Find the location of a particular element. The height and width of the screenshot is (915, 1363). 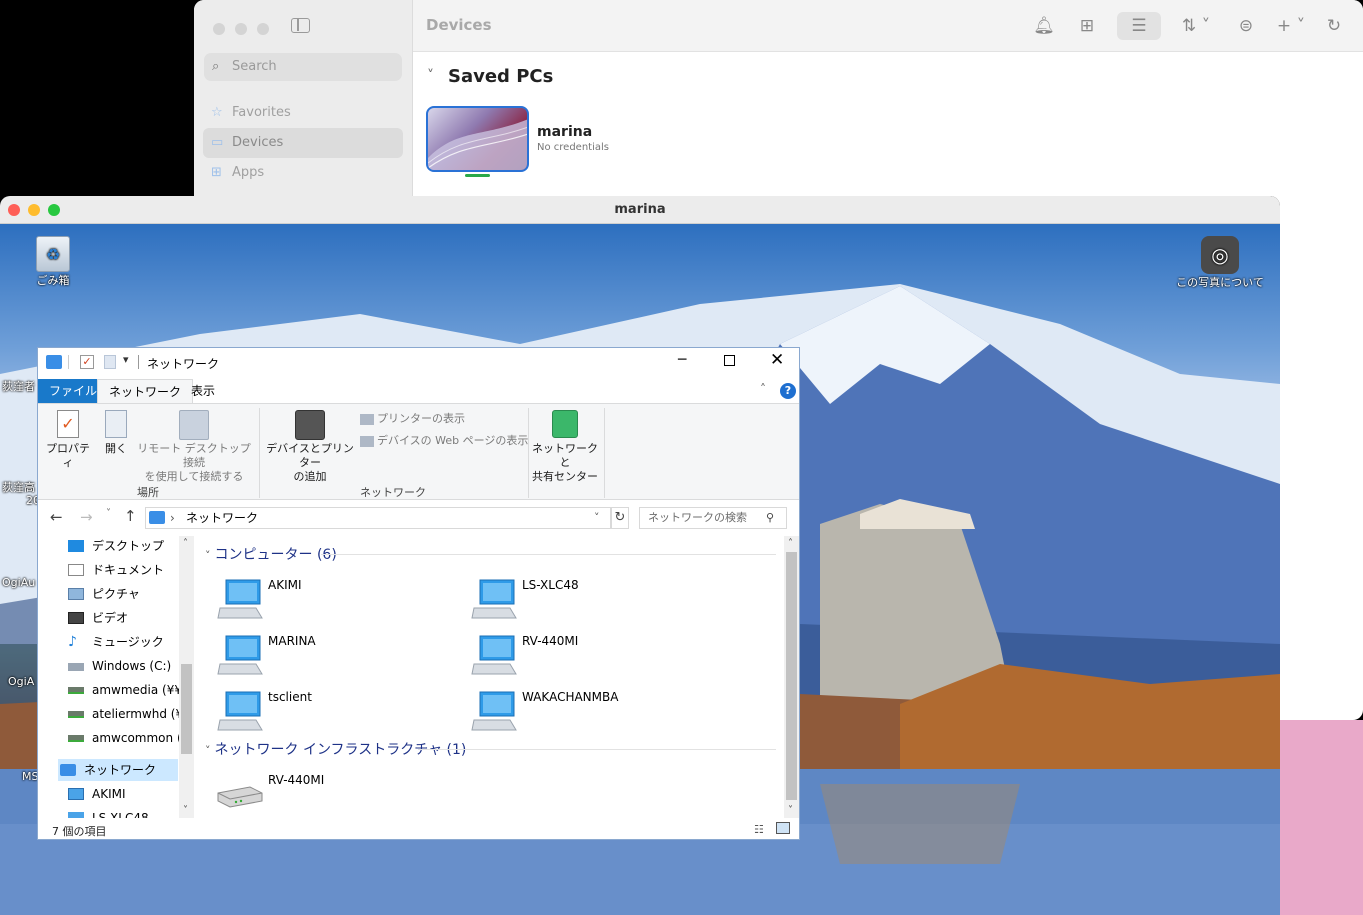

close-button: ✕ is located at coordinates (777, 360).